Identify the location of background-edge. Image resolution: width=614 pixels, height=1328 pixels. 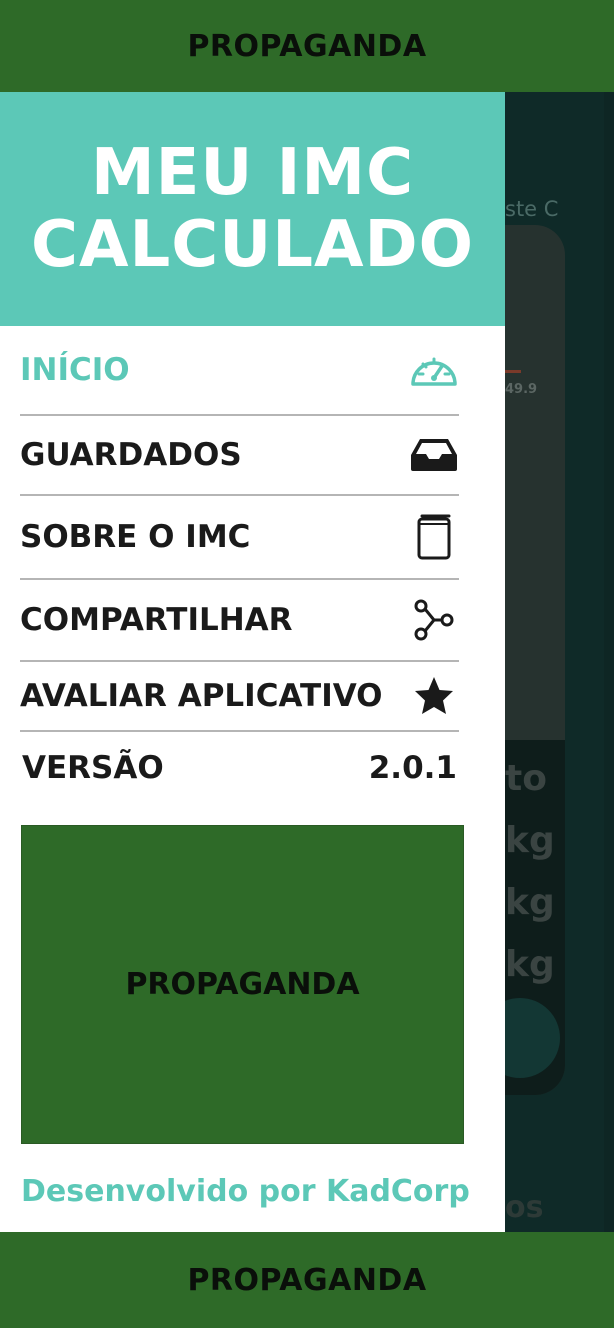
(609, 662).